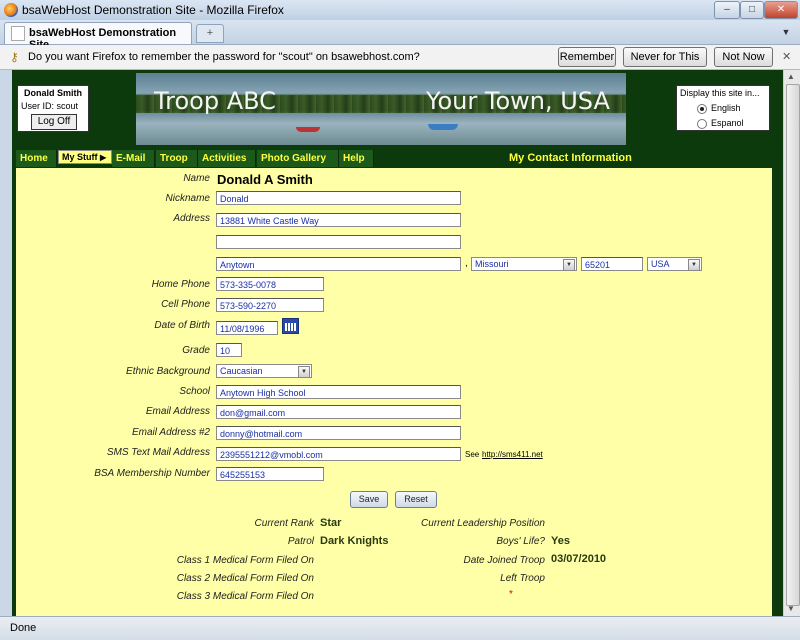  I want to click on nav-activities: Activities, so click(227, 158).